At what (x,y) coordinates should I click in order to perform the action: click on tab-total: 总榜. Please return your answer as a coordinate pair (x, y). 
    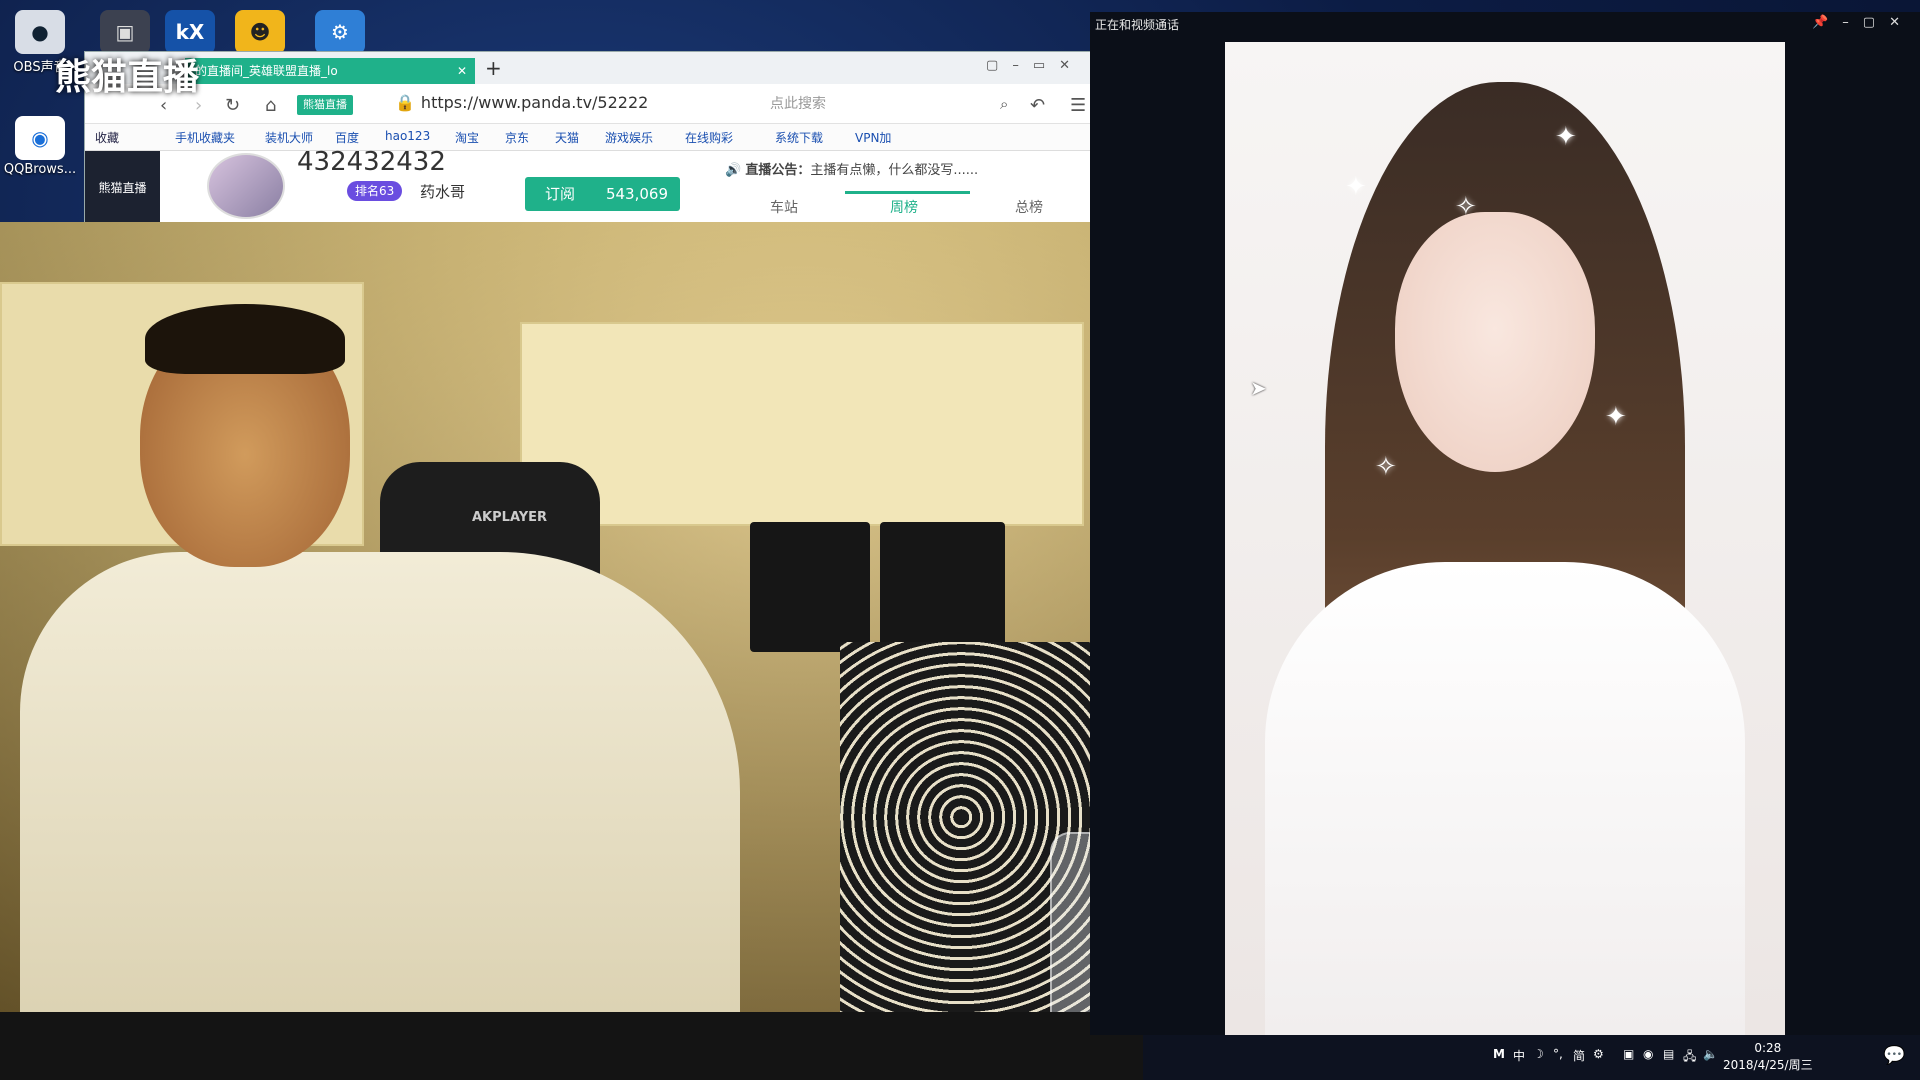
    Looking at the image, I should click on (1029, 207).